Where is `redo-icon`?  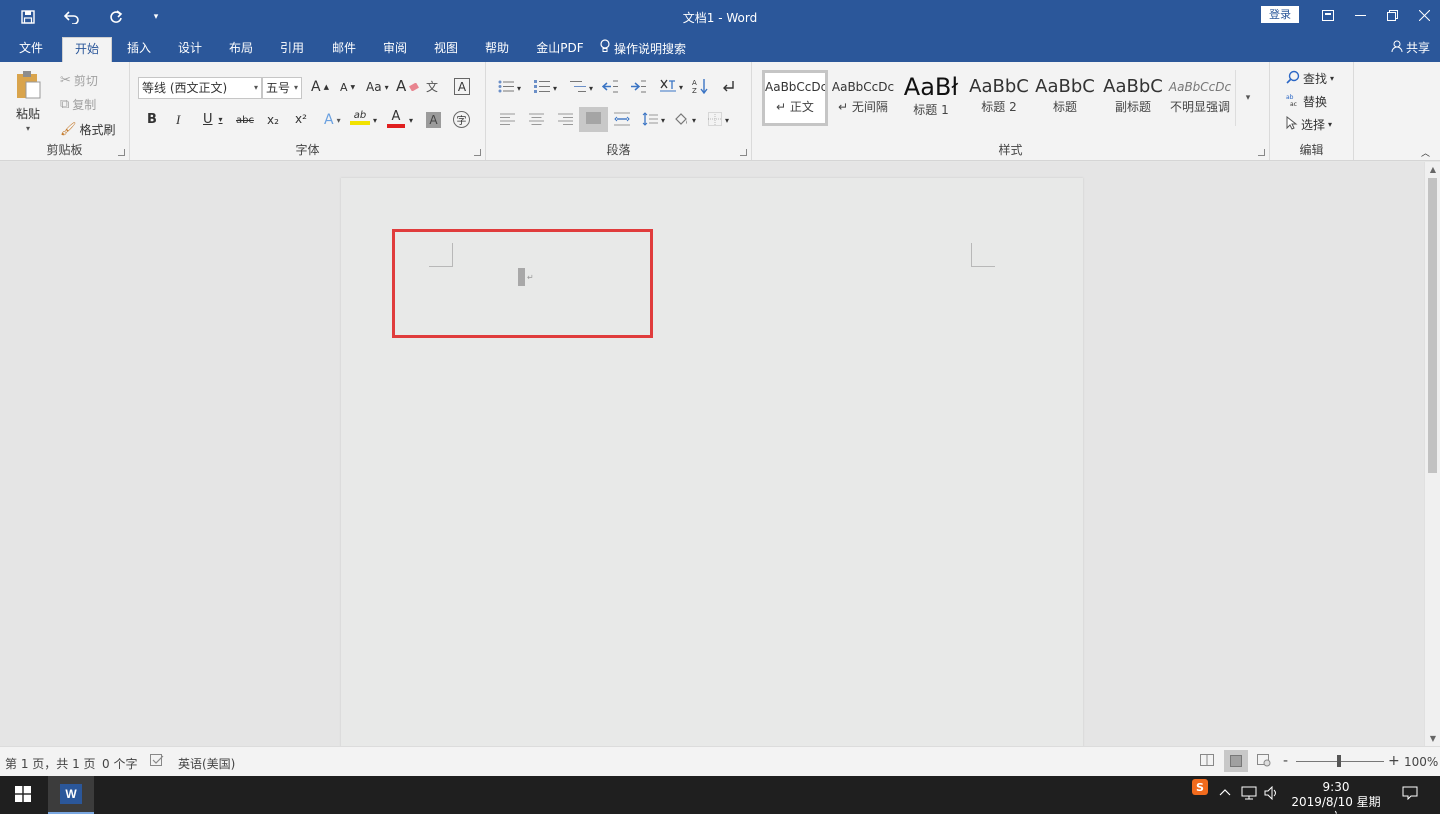 redo-icon is located at coordinates (116, 16).